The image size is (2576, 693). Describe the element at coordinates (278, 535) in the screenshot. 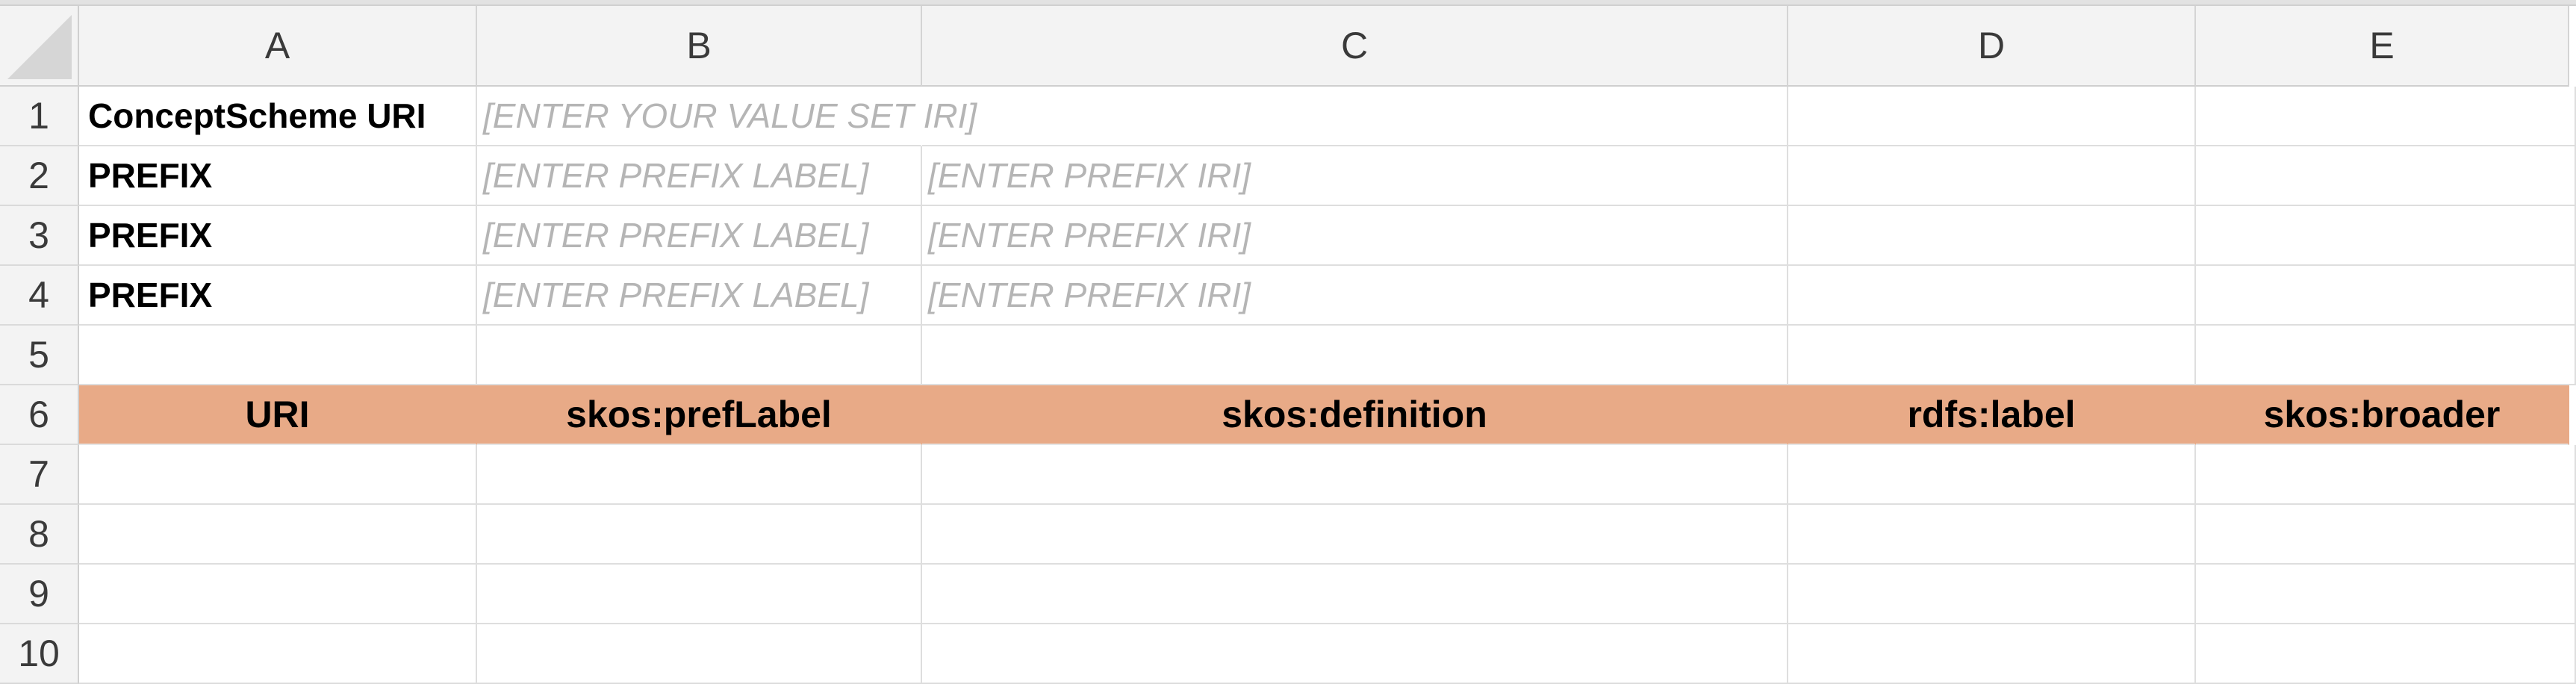

I see `cell-a8` at that location.